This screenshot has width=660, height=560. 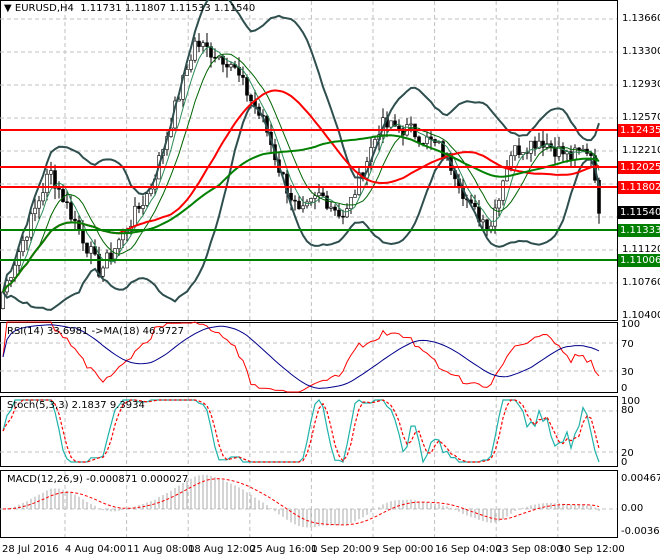 What do you see at coordinates (641, 117) in the screenshot?
I see `price-axis-label: 1.12570` at bounding box center [641, 117].